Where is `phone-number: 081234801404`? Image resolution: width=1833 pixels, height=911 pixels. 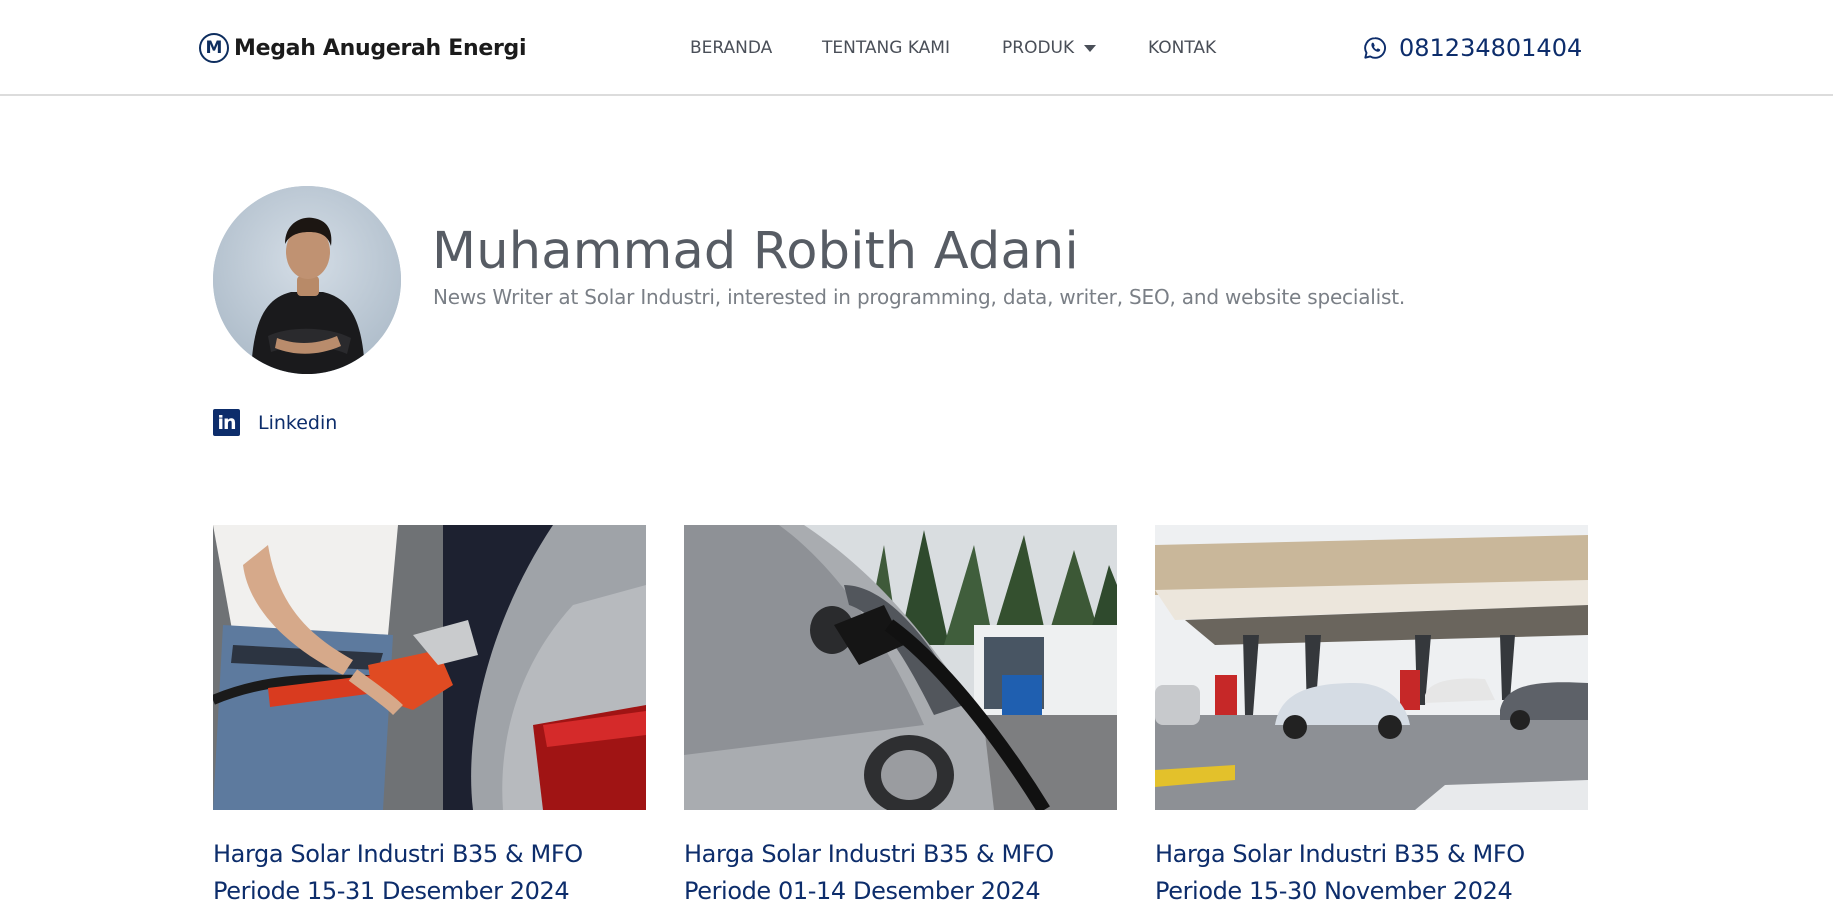 phone-number: 081234801404 is located at coordinates (1491, 48).